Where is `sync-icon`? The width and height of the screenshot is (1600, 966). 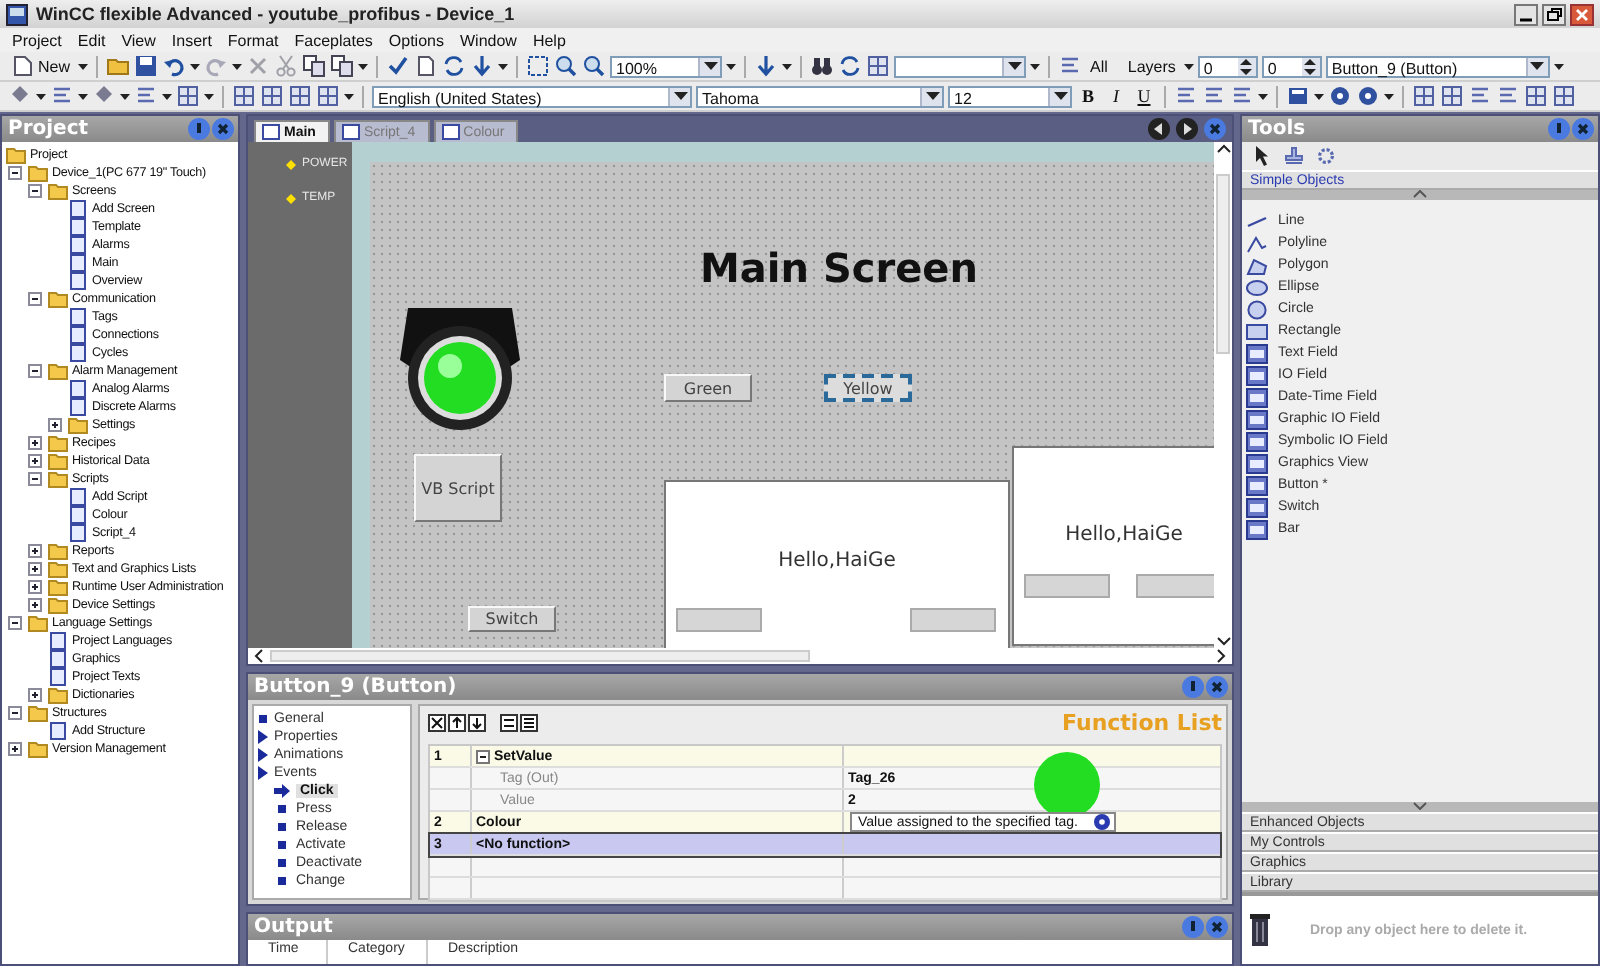
sync-icon is located at coordinates (850, 66).